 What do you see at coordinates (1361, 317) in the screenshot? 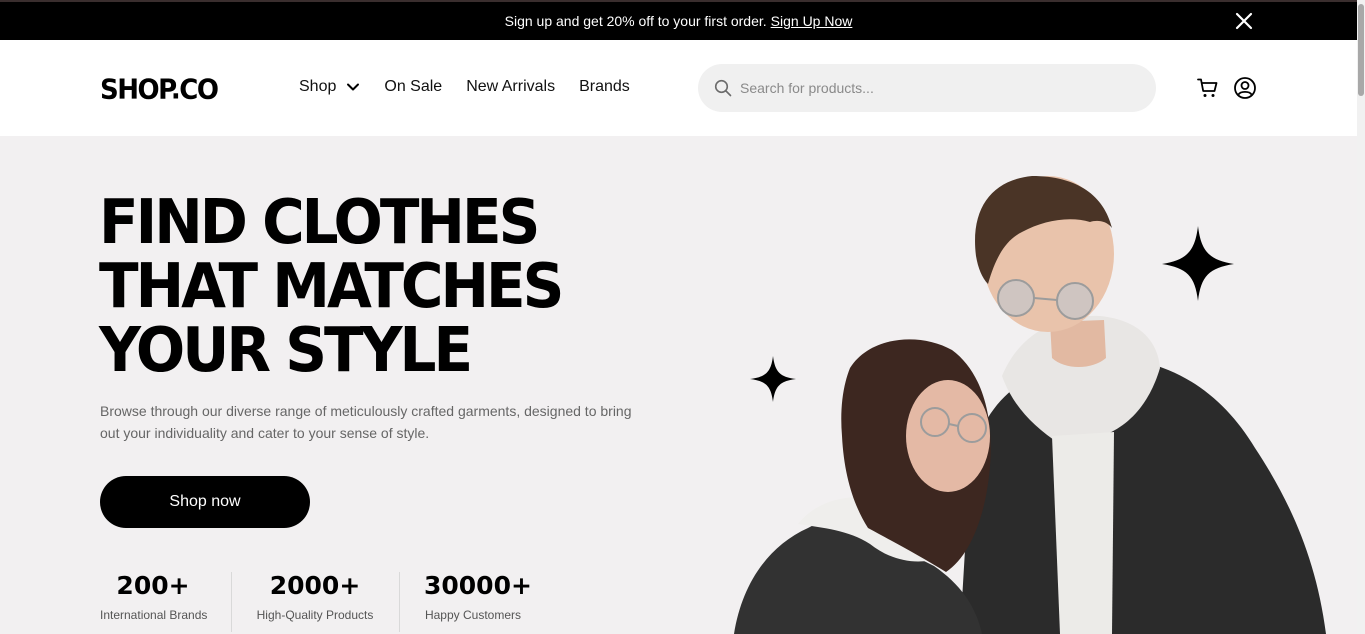
I see `page-scrollbar` at bounding box center [1361, 317].